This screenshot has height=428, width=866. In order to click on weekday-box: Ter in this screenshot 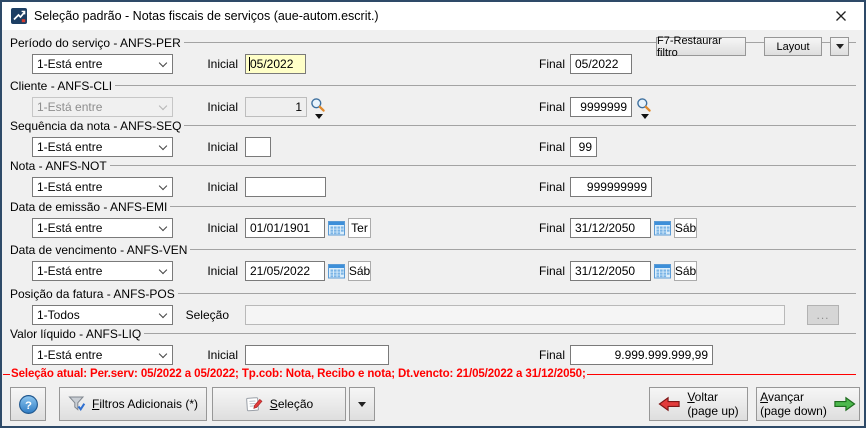, I will do `click(359, 228)`.